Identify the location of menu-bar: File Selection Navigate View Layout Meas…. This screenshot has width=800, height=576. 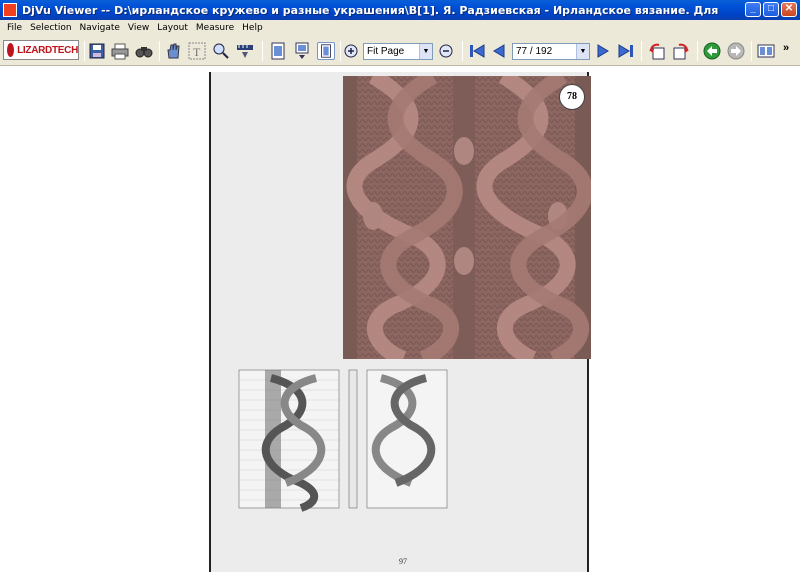
(400, 27).